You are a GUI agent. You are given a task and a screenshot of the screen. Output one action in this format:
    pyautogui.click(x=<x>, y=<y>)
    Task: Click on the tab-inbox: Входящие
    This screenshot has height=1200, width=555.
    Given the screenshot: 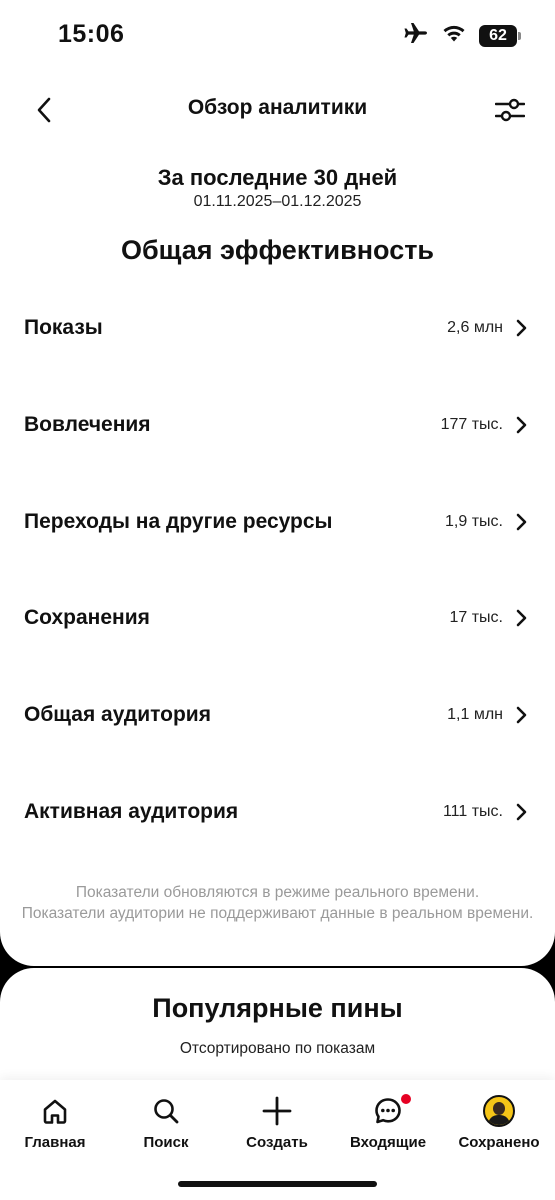 What is the action you would take?
    pyautogui.click(x=388, y=1122)
    